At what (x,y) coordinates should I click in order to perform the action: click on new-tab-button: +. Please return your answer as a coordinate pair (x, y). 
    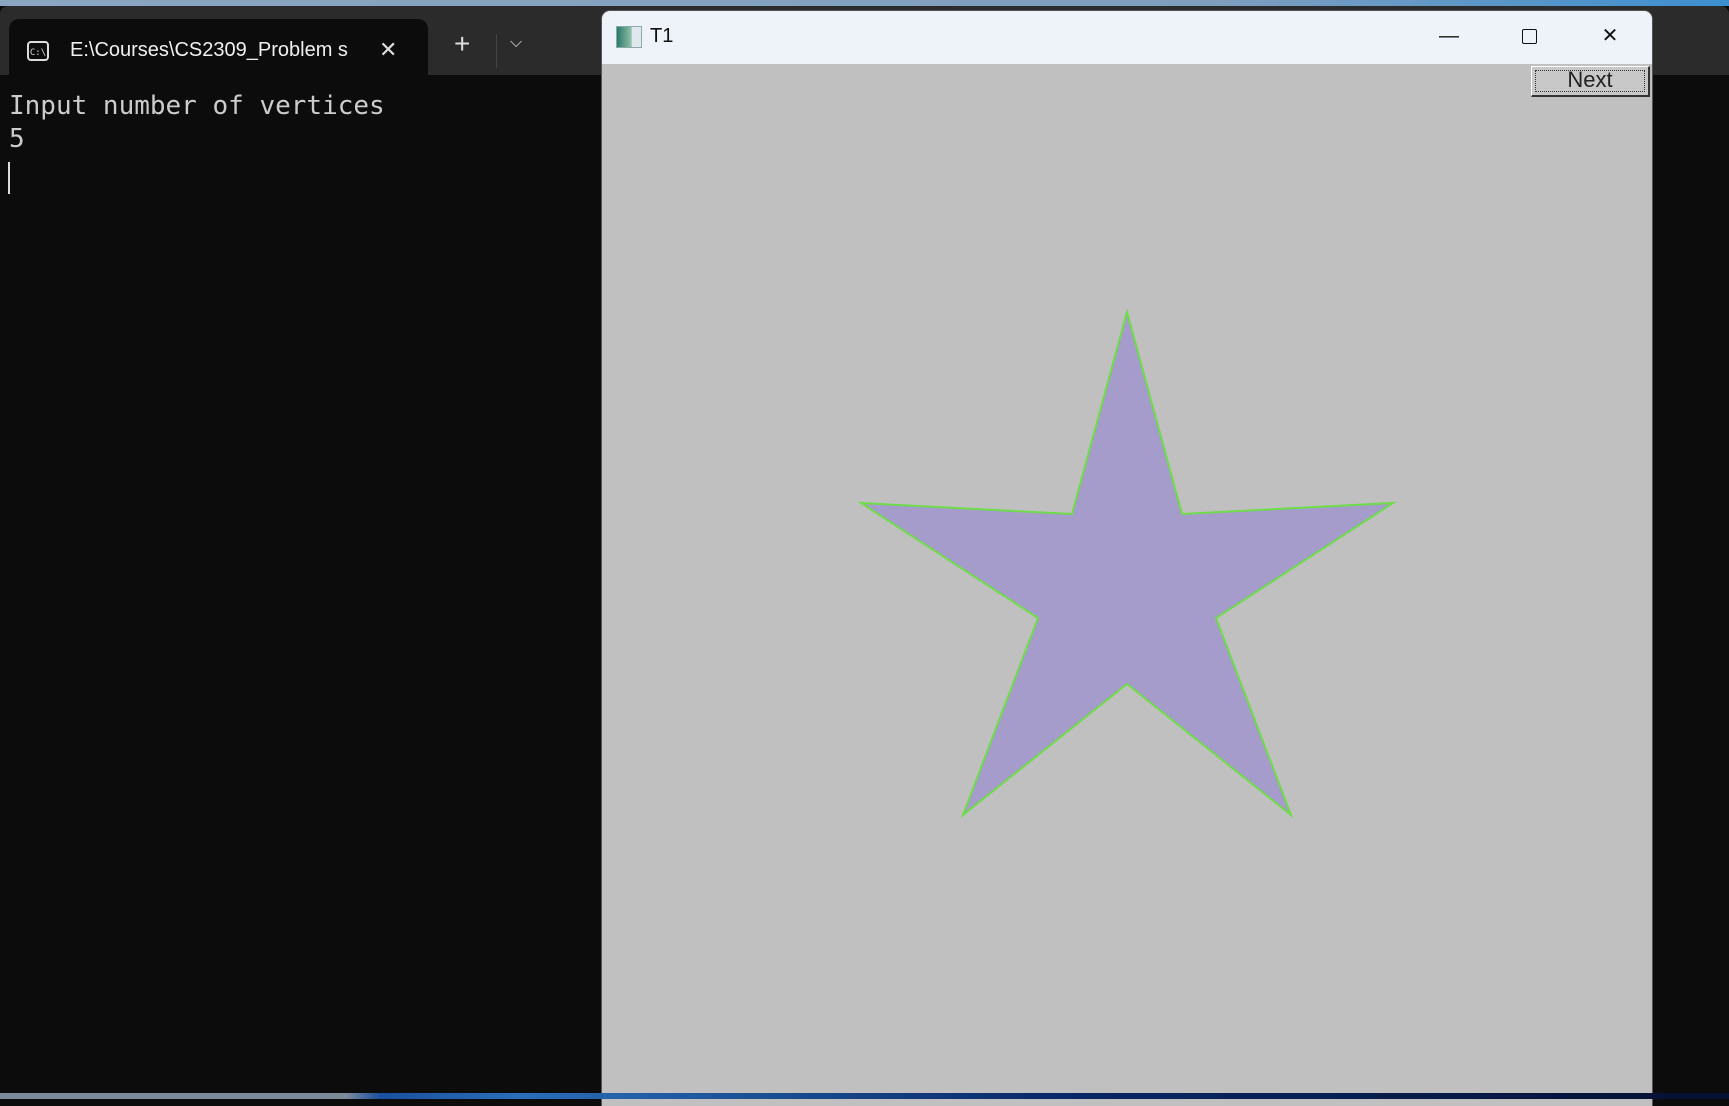
    Looking at the image, I should click on (462, 44).